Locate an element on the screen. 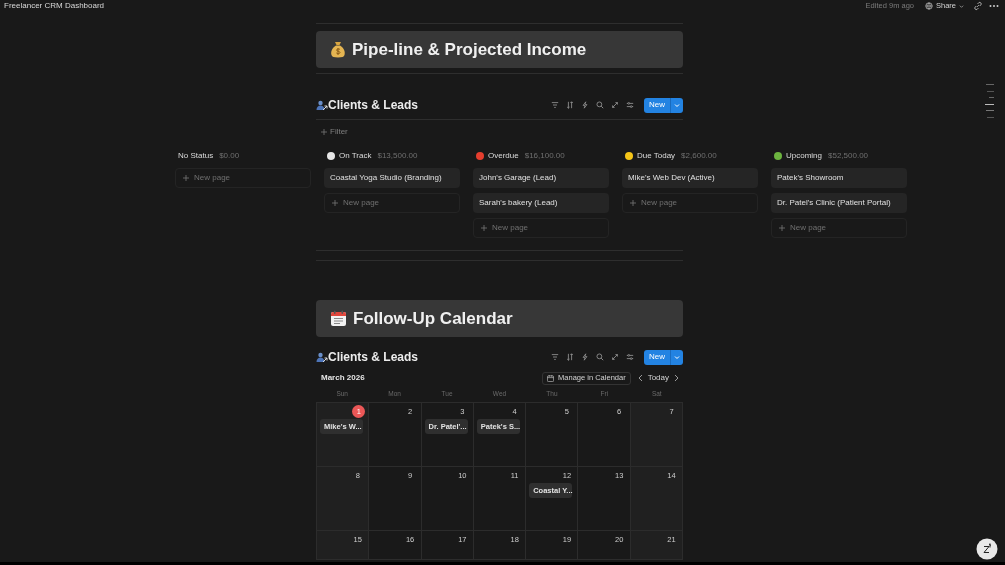 Image resolution: width=1005 pixels, height=565 pixels. group-total: $52,500.00 is located at coordinates (848, 156).